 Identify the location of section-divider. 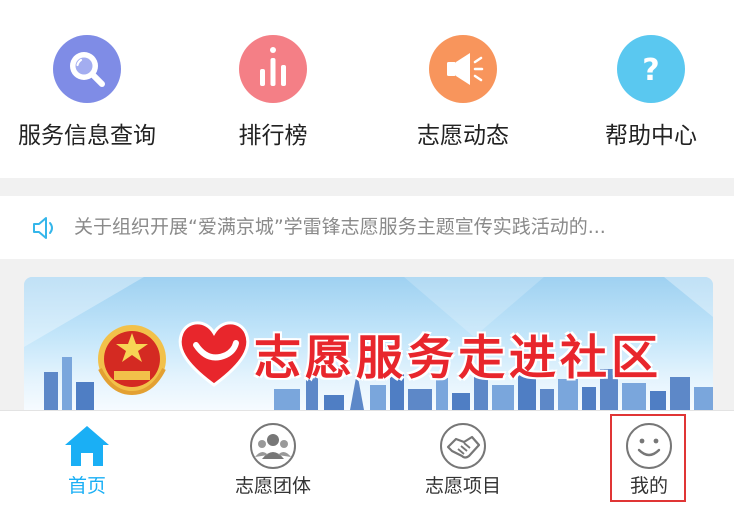
(367, 187).